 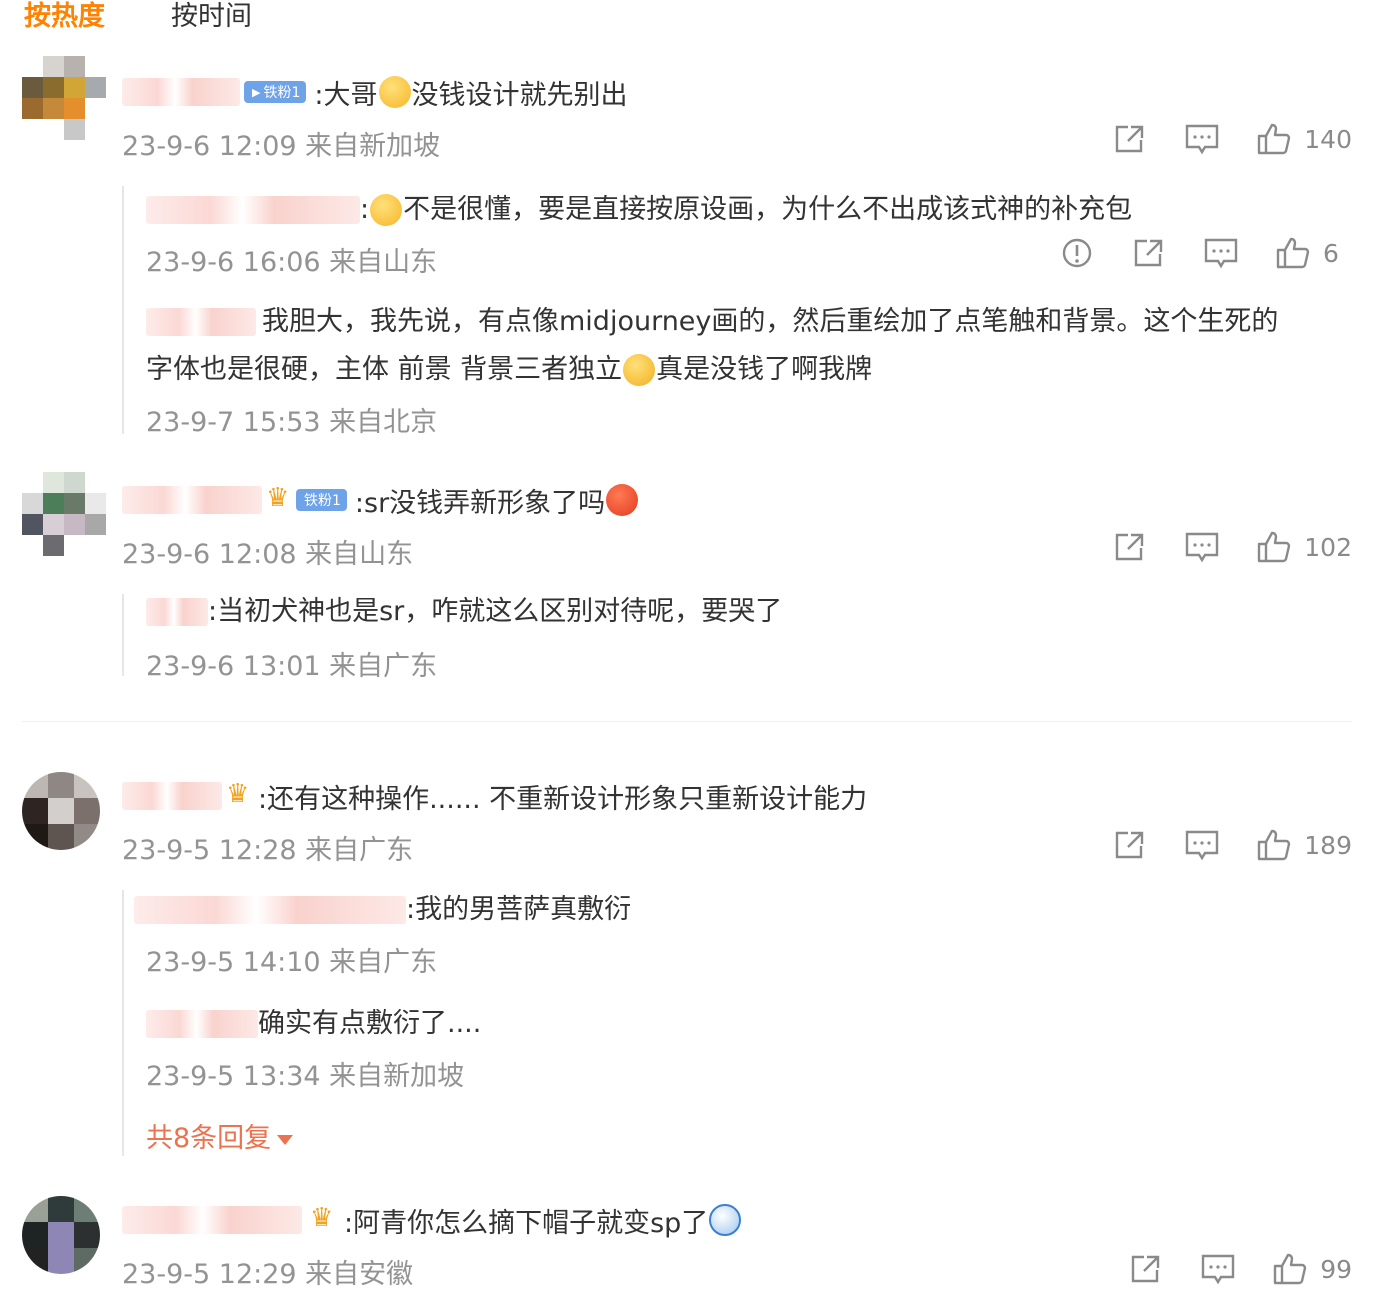 I want to click on comment-actions: 102, so click(x=1214, y=547).